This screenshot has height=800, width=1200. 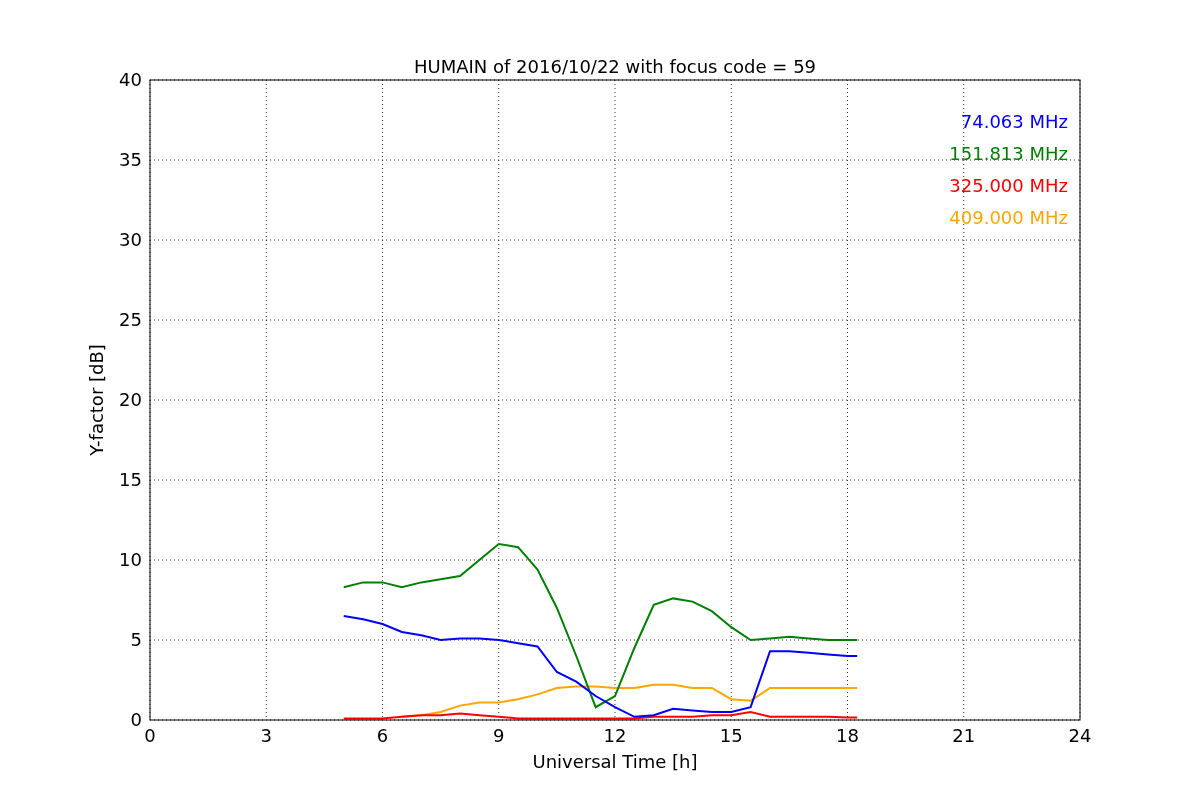 What do you see at coordinates (1008, 217) in the screenshot?
I see `legend-label: 409.000 MHz` at bounding box center [1008, 217].